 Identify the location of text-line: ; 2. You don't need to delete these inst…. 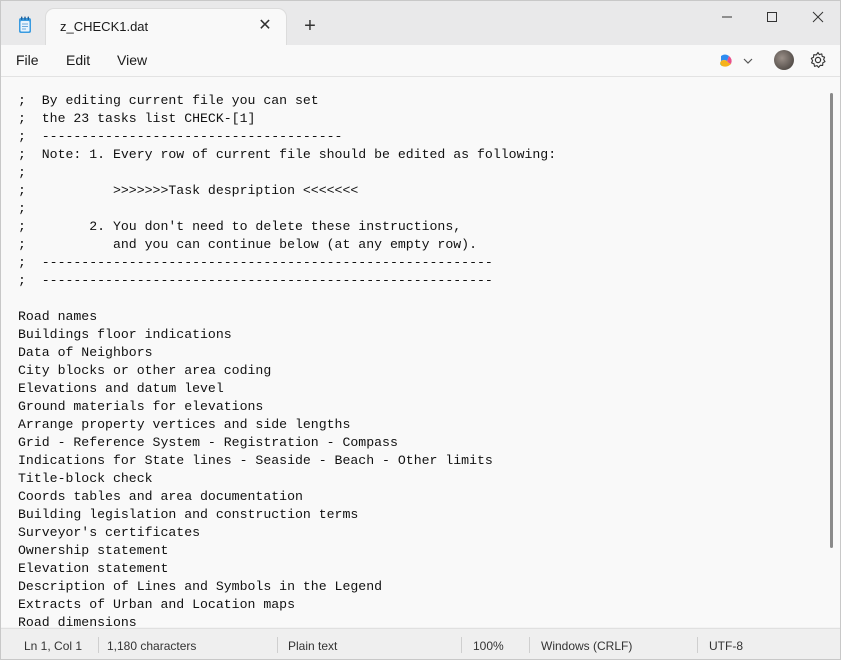
(419, 227).